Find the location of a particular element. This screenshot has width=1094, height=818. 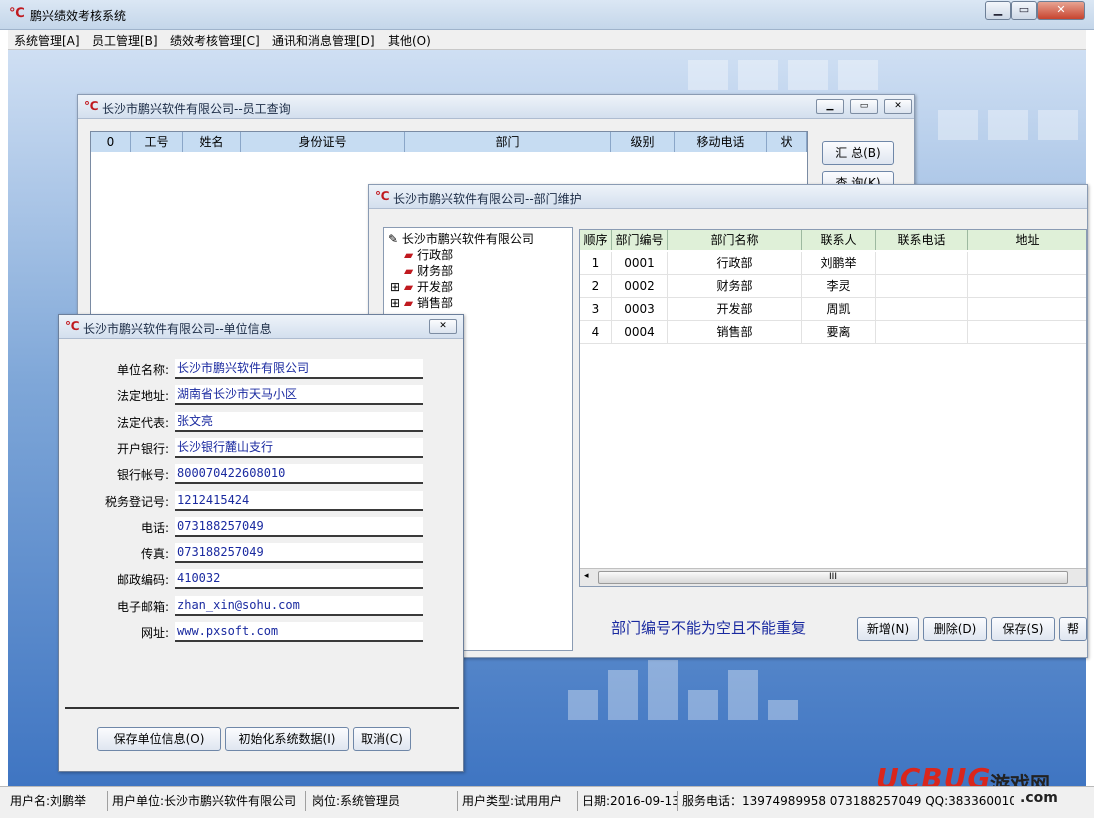

horizontal-scrollbar: ◂ III is located at coordinates (833, 577).